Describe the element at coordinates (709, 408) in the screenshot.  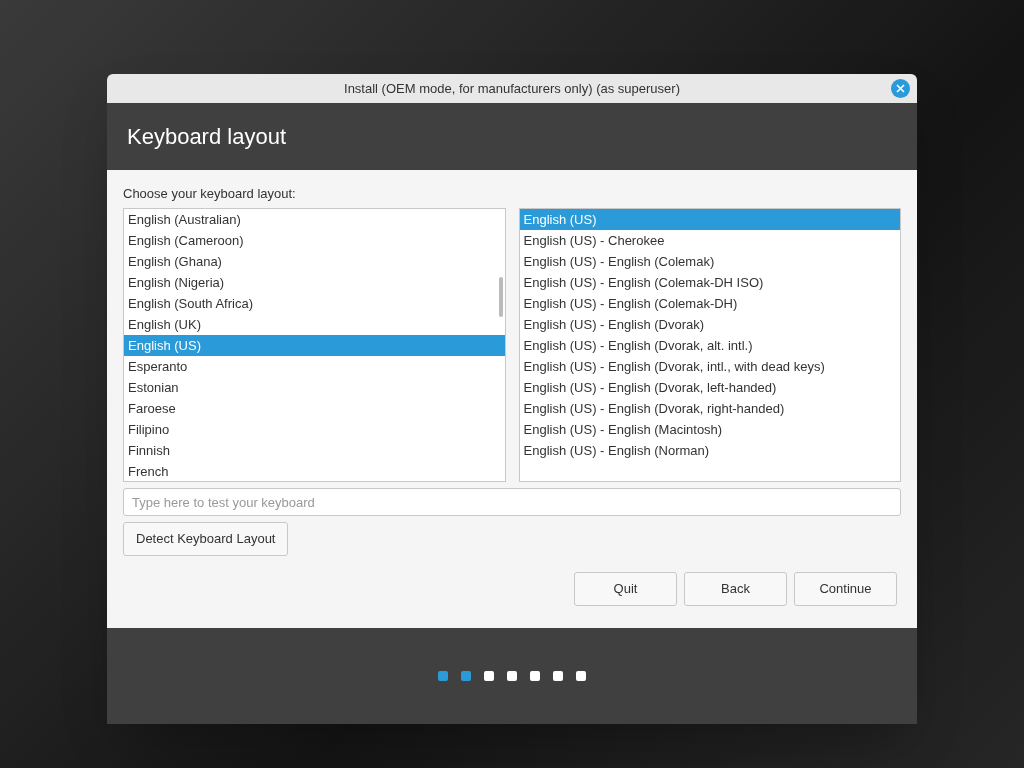
I see `list-item: English (US) - English (Dvorak, right-handed)` at that location.